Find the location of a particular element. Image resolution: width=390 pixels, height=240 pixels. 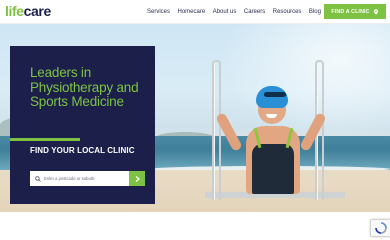

search-submit-button is located at coordinates (137, 178).